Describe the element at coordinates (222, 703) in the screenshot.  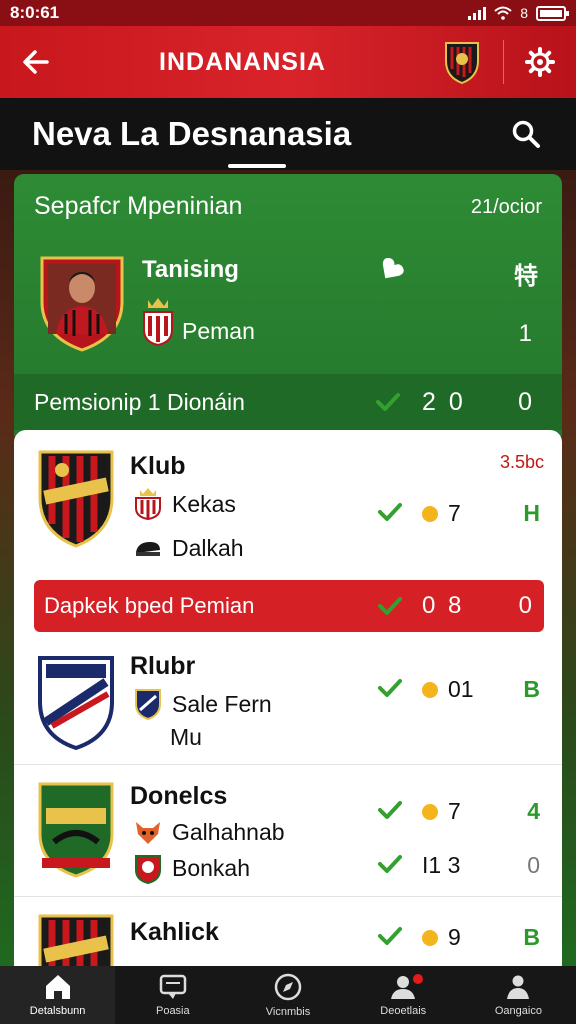
I see `club-subline-1-text: Sale Fern` at that location.